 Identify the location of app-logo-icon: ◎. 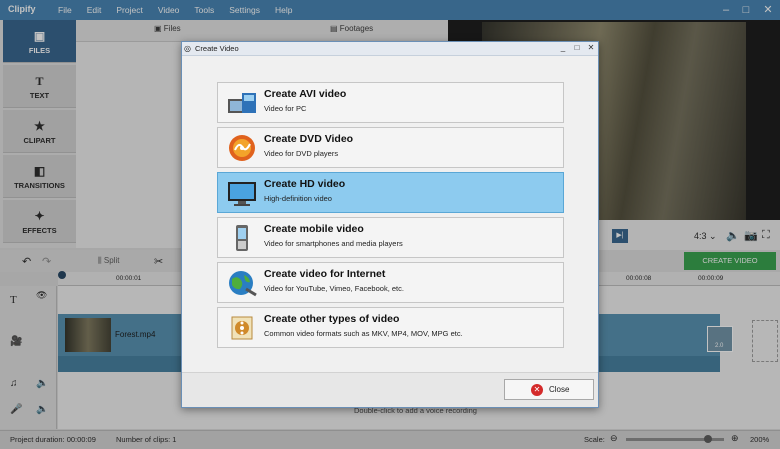
(187, 48).